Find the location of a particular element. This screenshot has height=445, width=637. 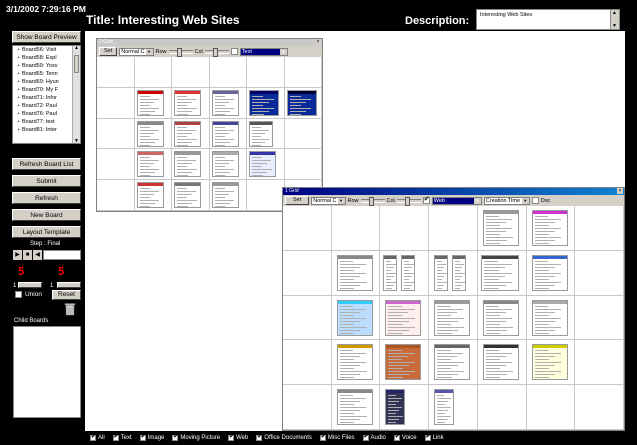

board-list-item: + Board71: Infor is located at coordinates (46, 98).